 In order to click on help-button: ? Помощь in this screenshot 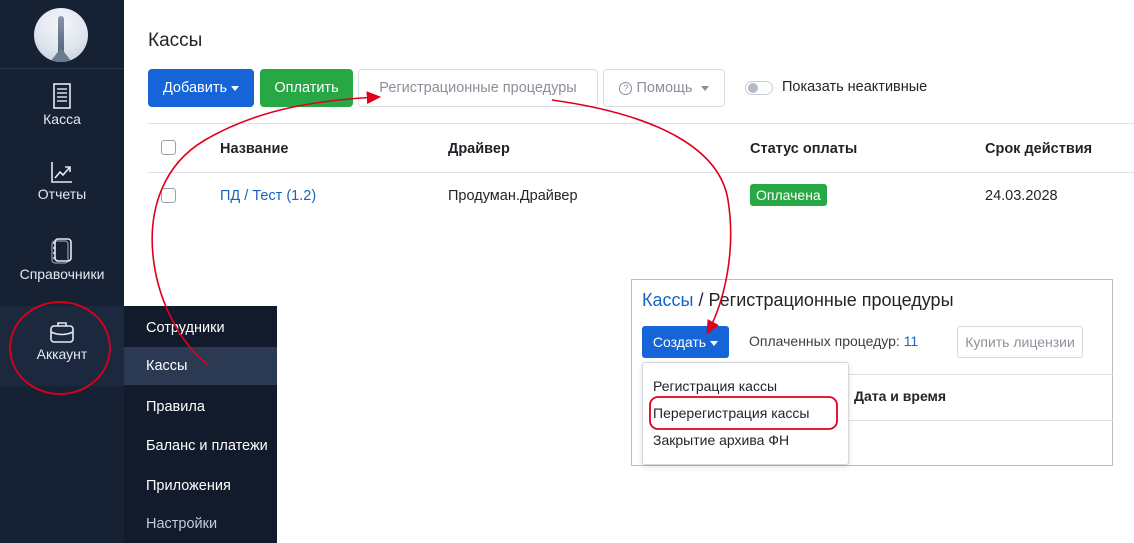, I will do `click(664, 88)`.